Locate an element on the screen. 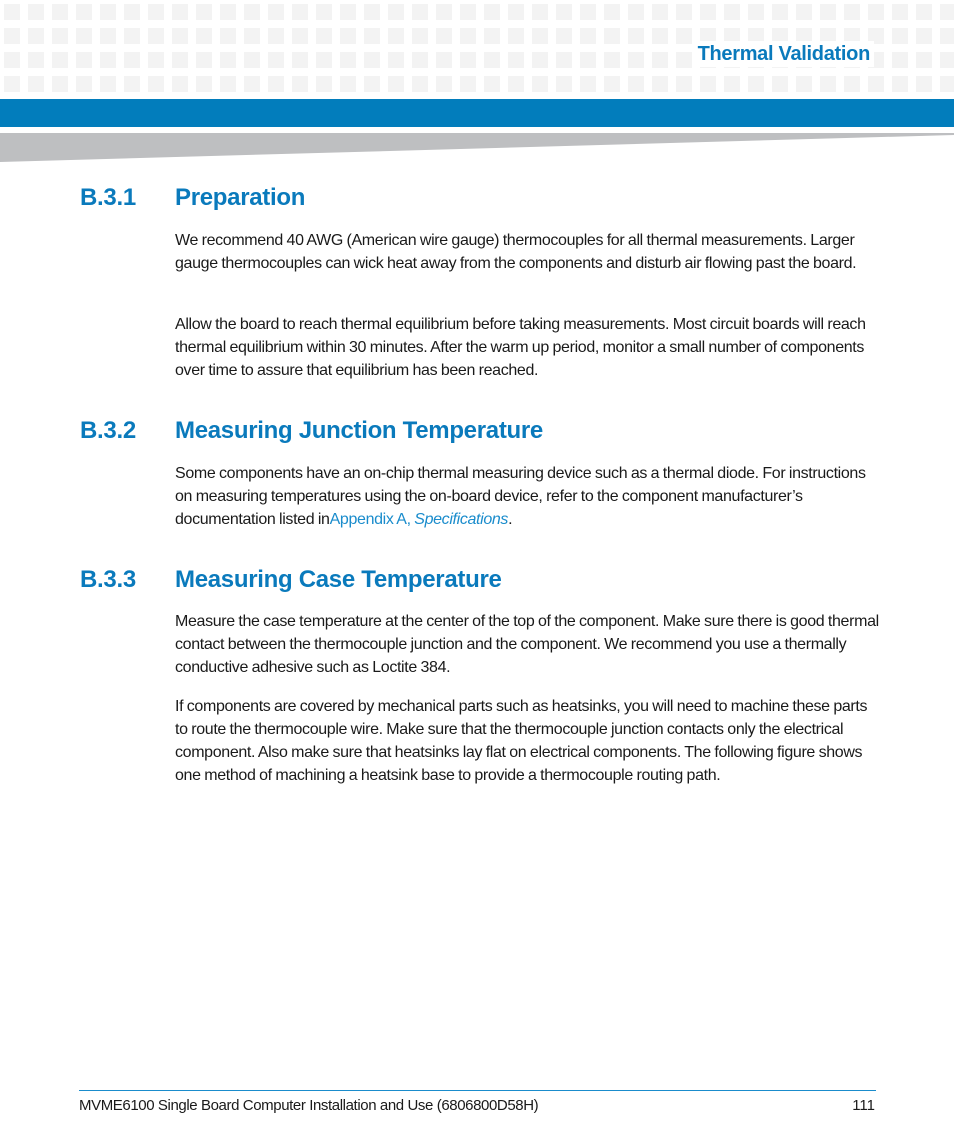  section-heading-case-temperature: B.3.3 Measuring Case Temperature is located at coordinates (291, 580).